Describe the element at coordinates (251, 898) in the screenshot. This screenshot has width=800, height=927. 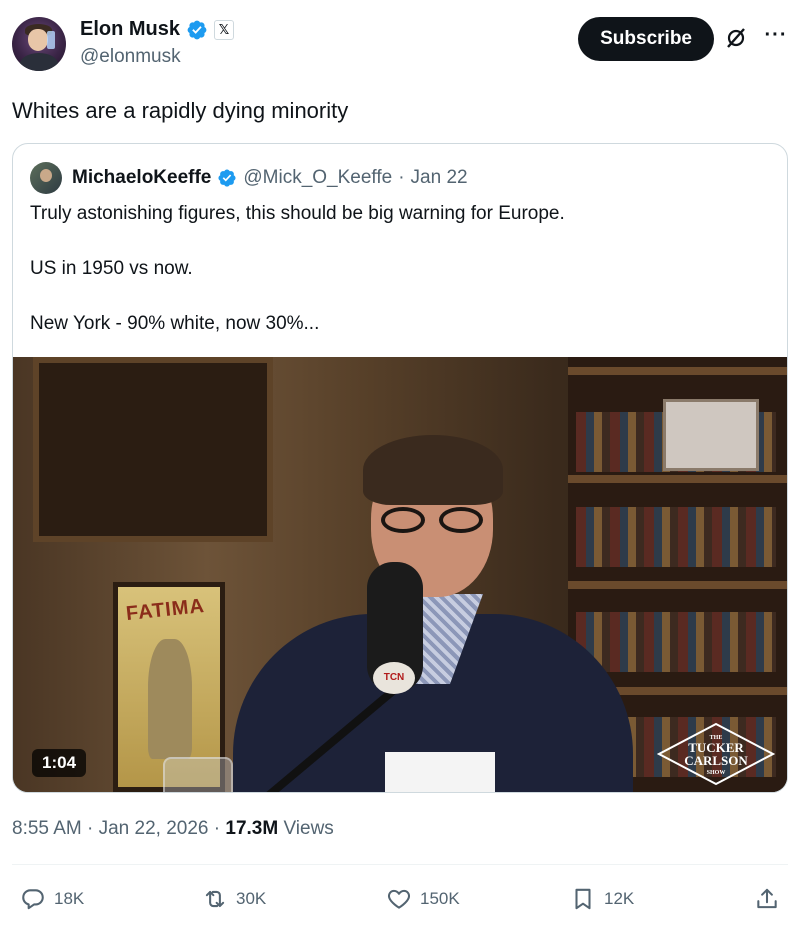
I see `repost-count: 30K` at that location.